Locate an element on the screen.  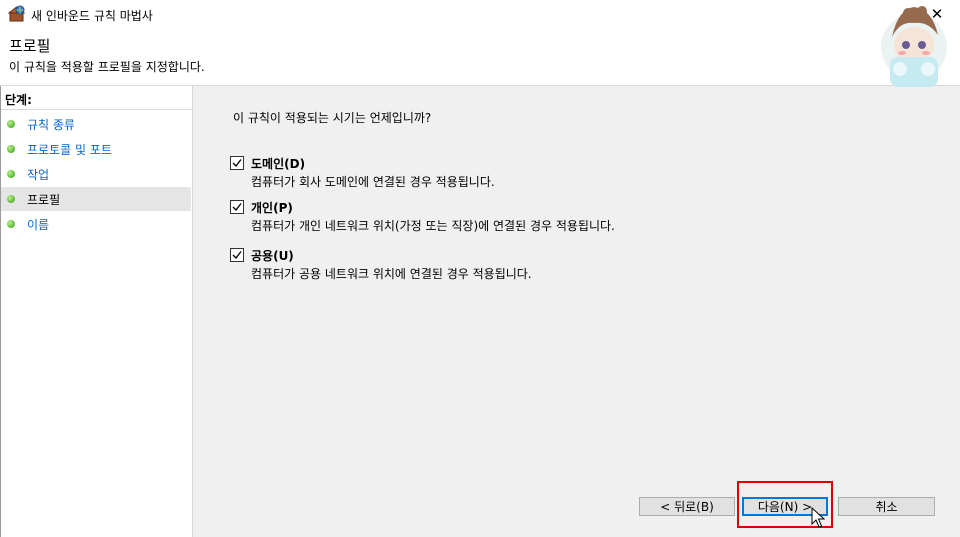
step-label: 프로토콜 및 포트 is located at coordinates (69, 149).